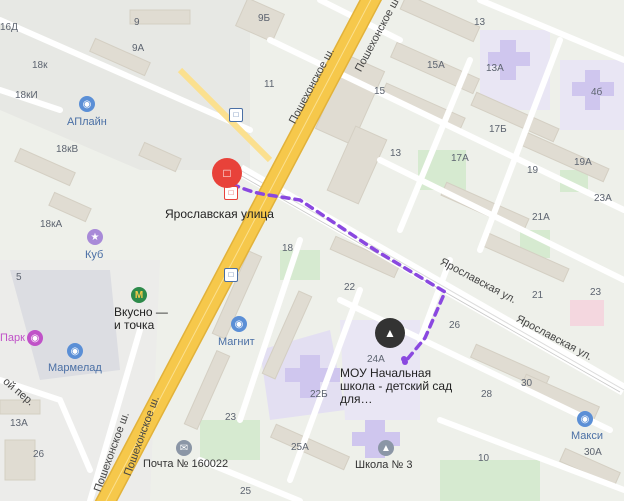 This screenshot has height=501, width=624. Describe the element at coordinates (376, 359) in the screenshot. I see `building-number: 24А` at that location.